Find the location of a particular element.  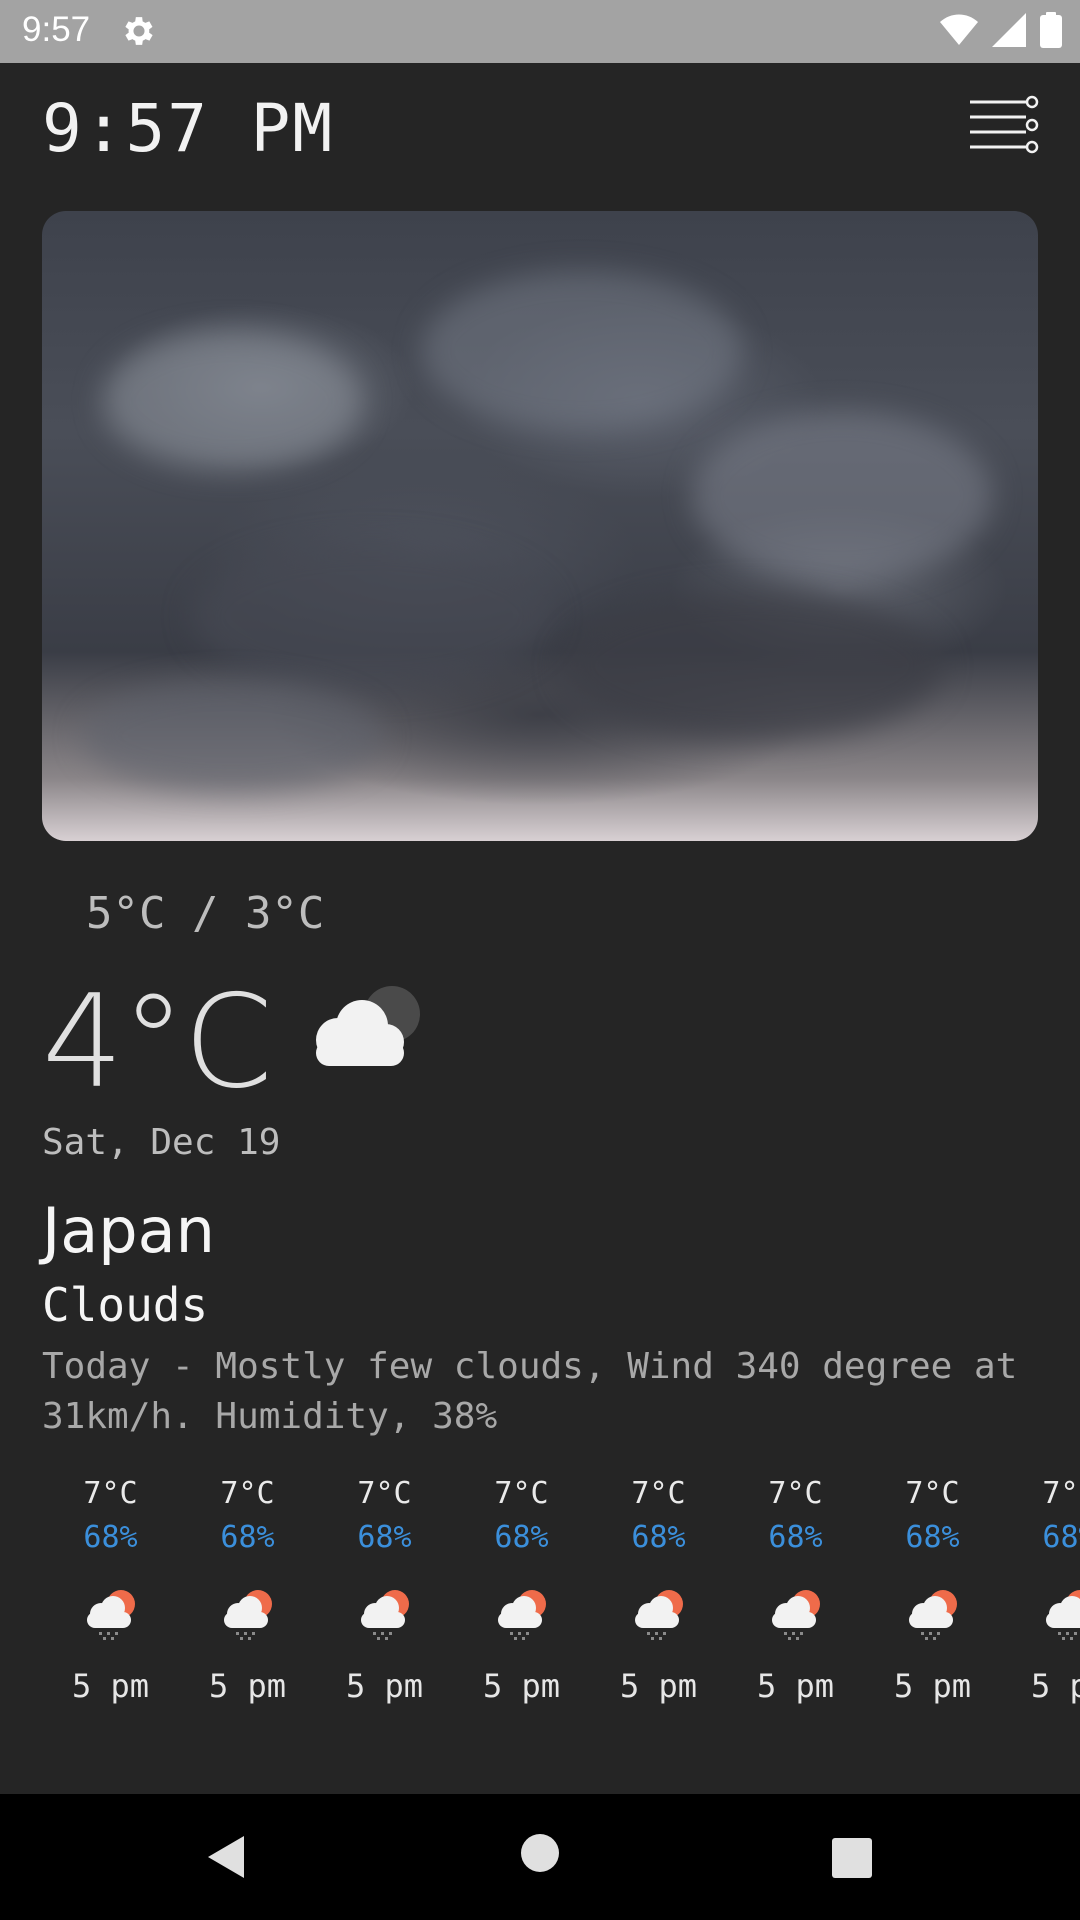

menu-icon is located at coordinates (1004, 125).